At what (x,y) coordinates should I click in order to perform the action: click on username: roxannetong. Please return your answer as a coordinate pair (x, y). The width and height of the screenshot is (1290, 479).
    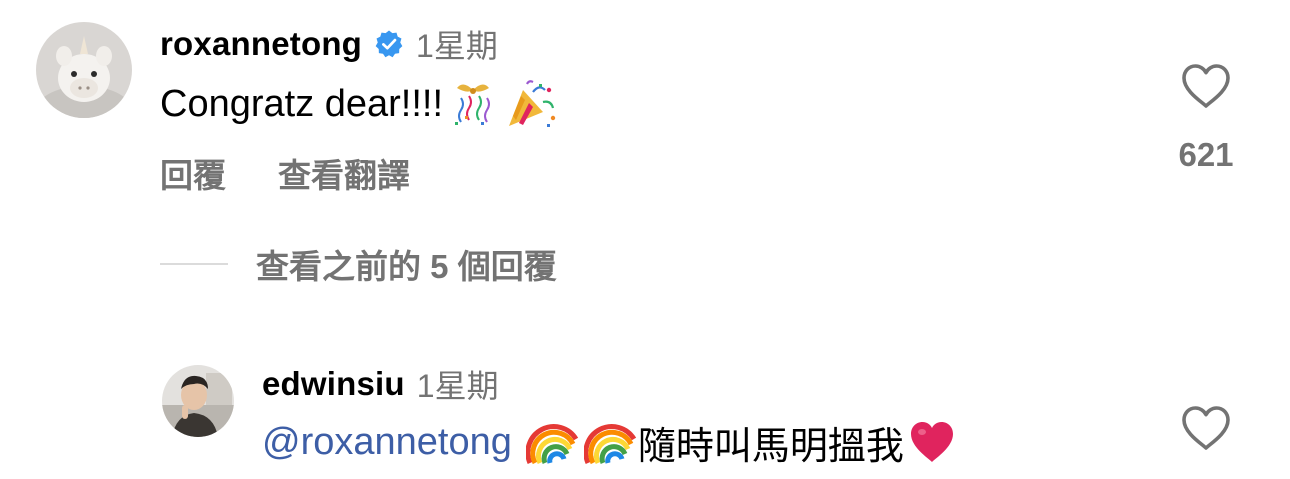
    Looking at the image, I should click on (261, 44).